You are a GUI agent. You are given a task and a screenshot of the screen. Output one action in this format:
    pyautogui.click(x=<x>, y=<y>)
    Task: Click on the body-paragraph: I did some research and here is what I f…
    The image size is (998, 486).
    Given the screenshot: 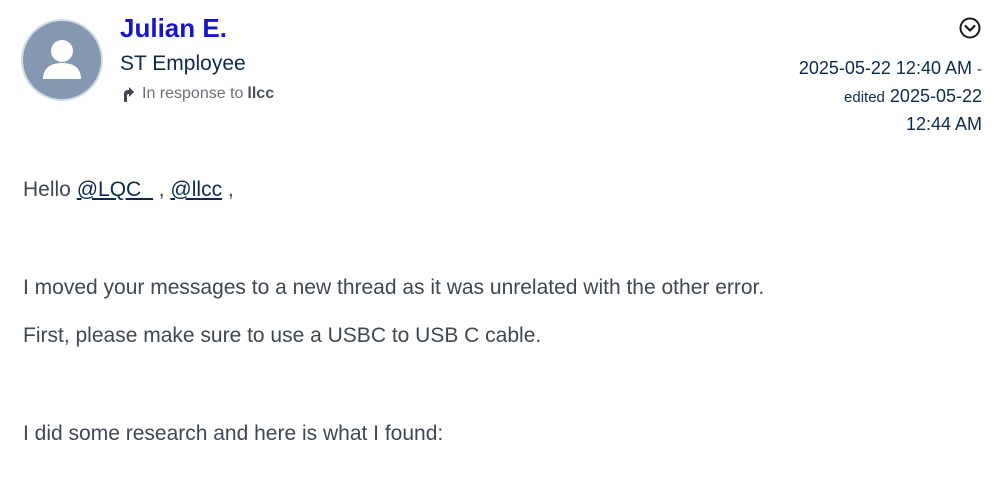 What is the action you would take?
    pyautogui.click(x=233, y=433)
    